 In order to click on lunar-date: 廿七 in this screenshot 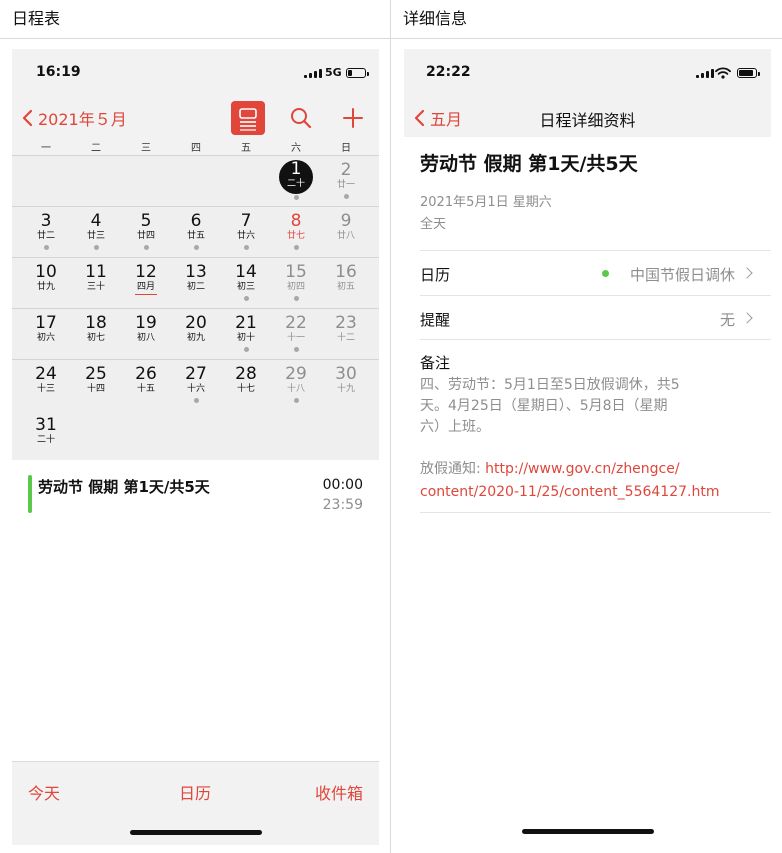, I will do `click(295, 236)`.